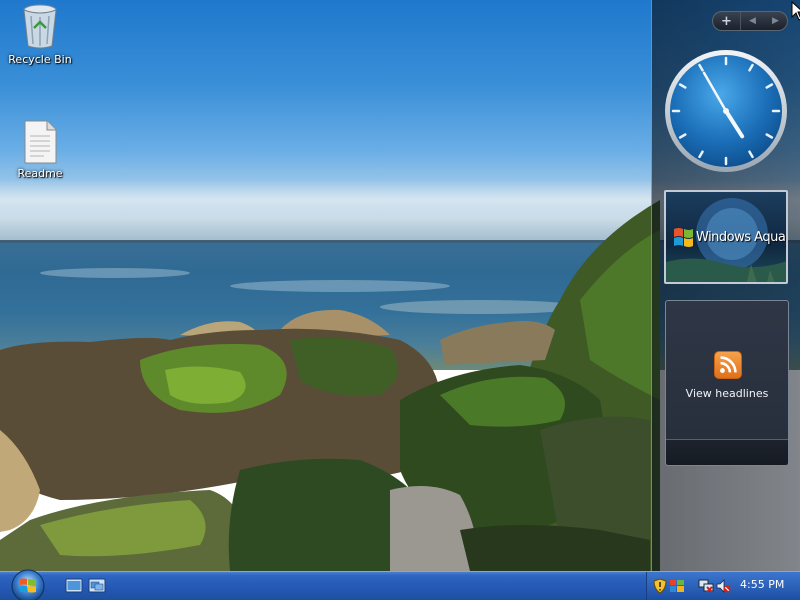  I want to click on clock-center, so click(726, 111).